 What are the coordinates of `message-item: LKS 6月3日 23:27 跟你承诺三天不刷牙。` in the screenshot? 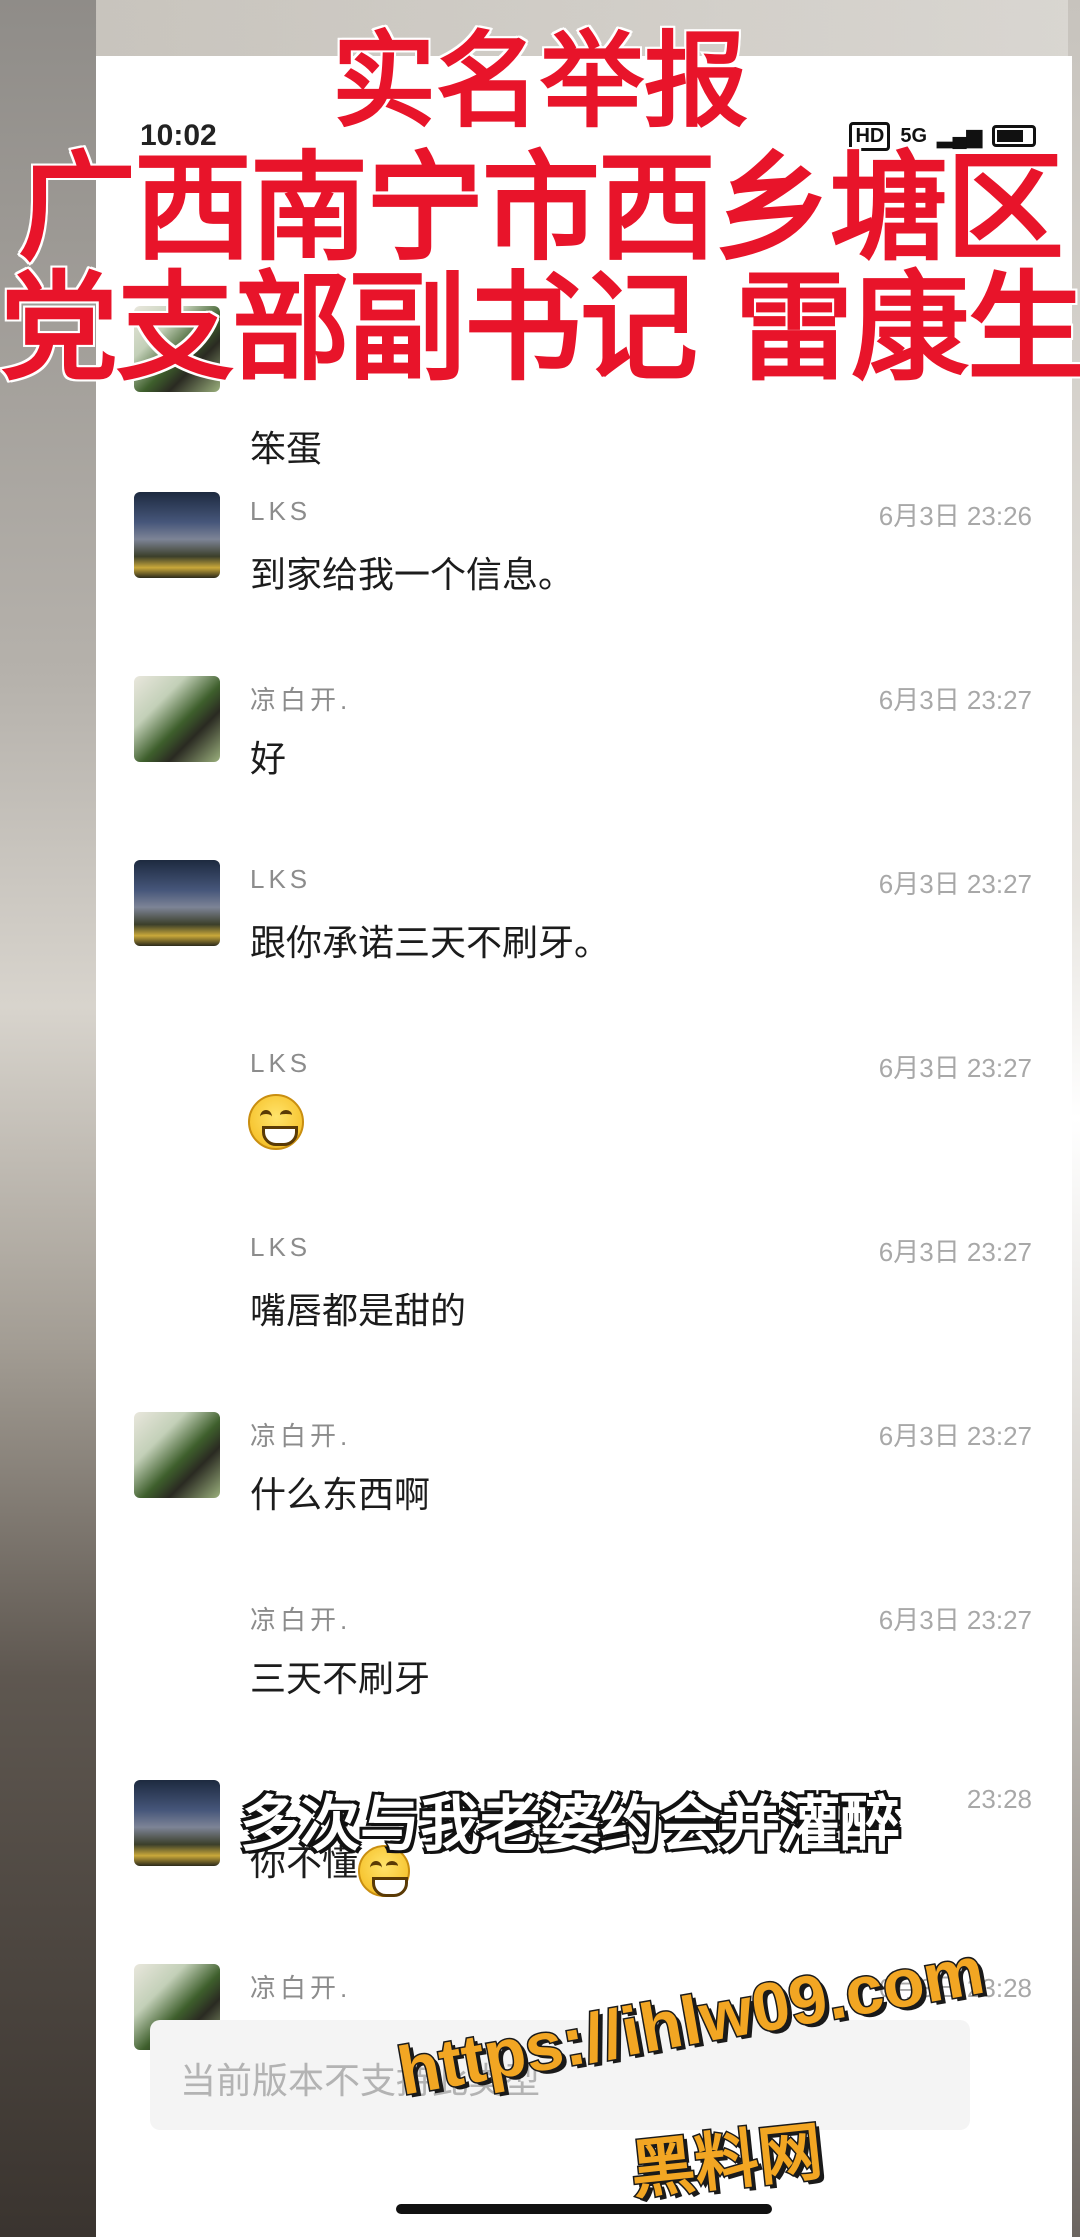 It's located at (584, 952).